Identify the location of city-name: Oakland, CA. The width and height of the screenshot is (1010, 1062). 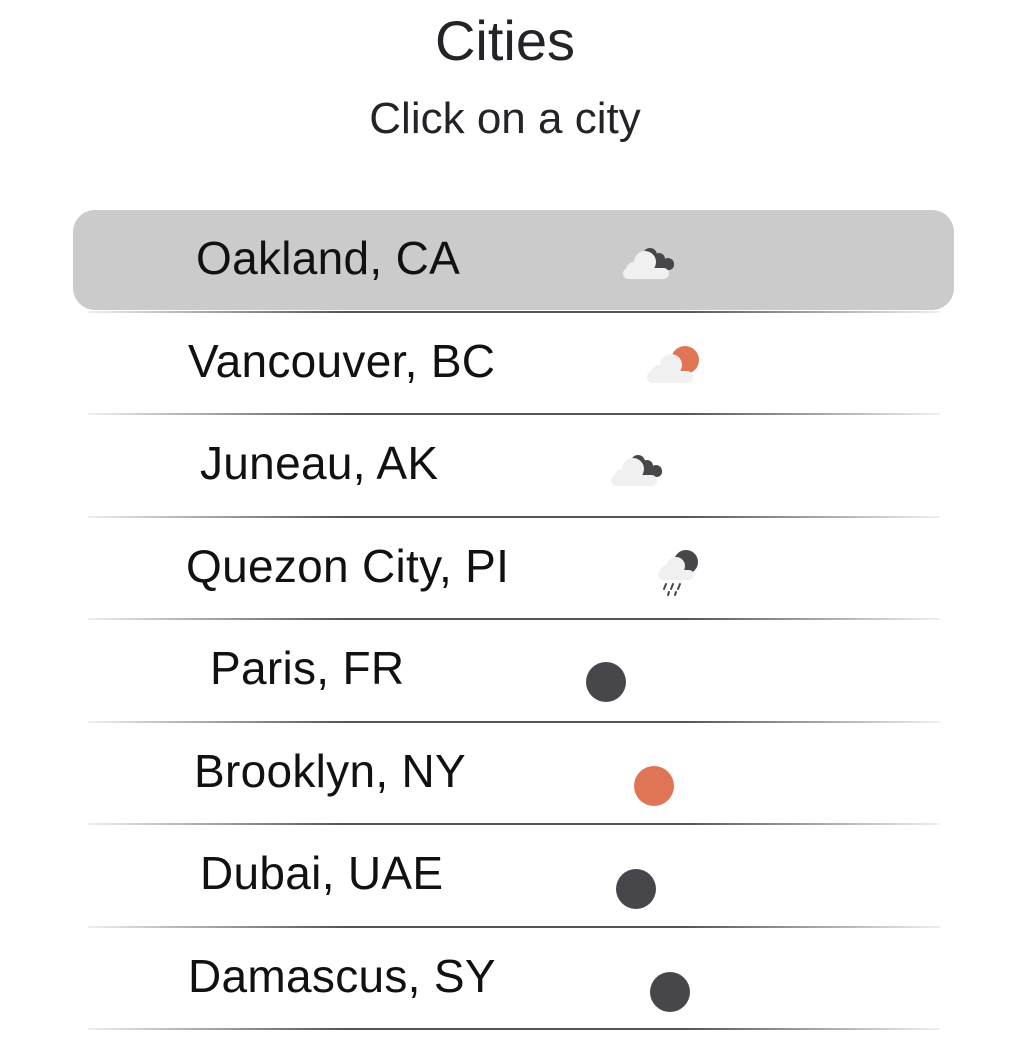
(328, 258).